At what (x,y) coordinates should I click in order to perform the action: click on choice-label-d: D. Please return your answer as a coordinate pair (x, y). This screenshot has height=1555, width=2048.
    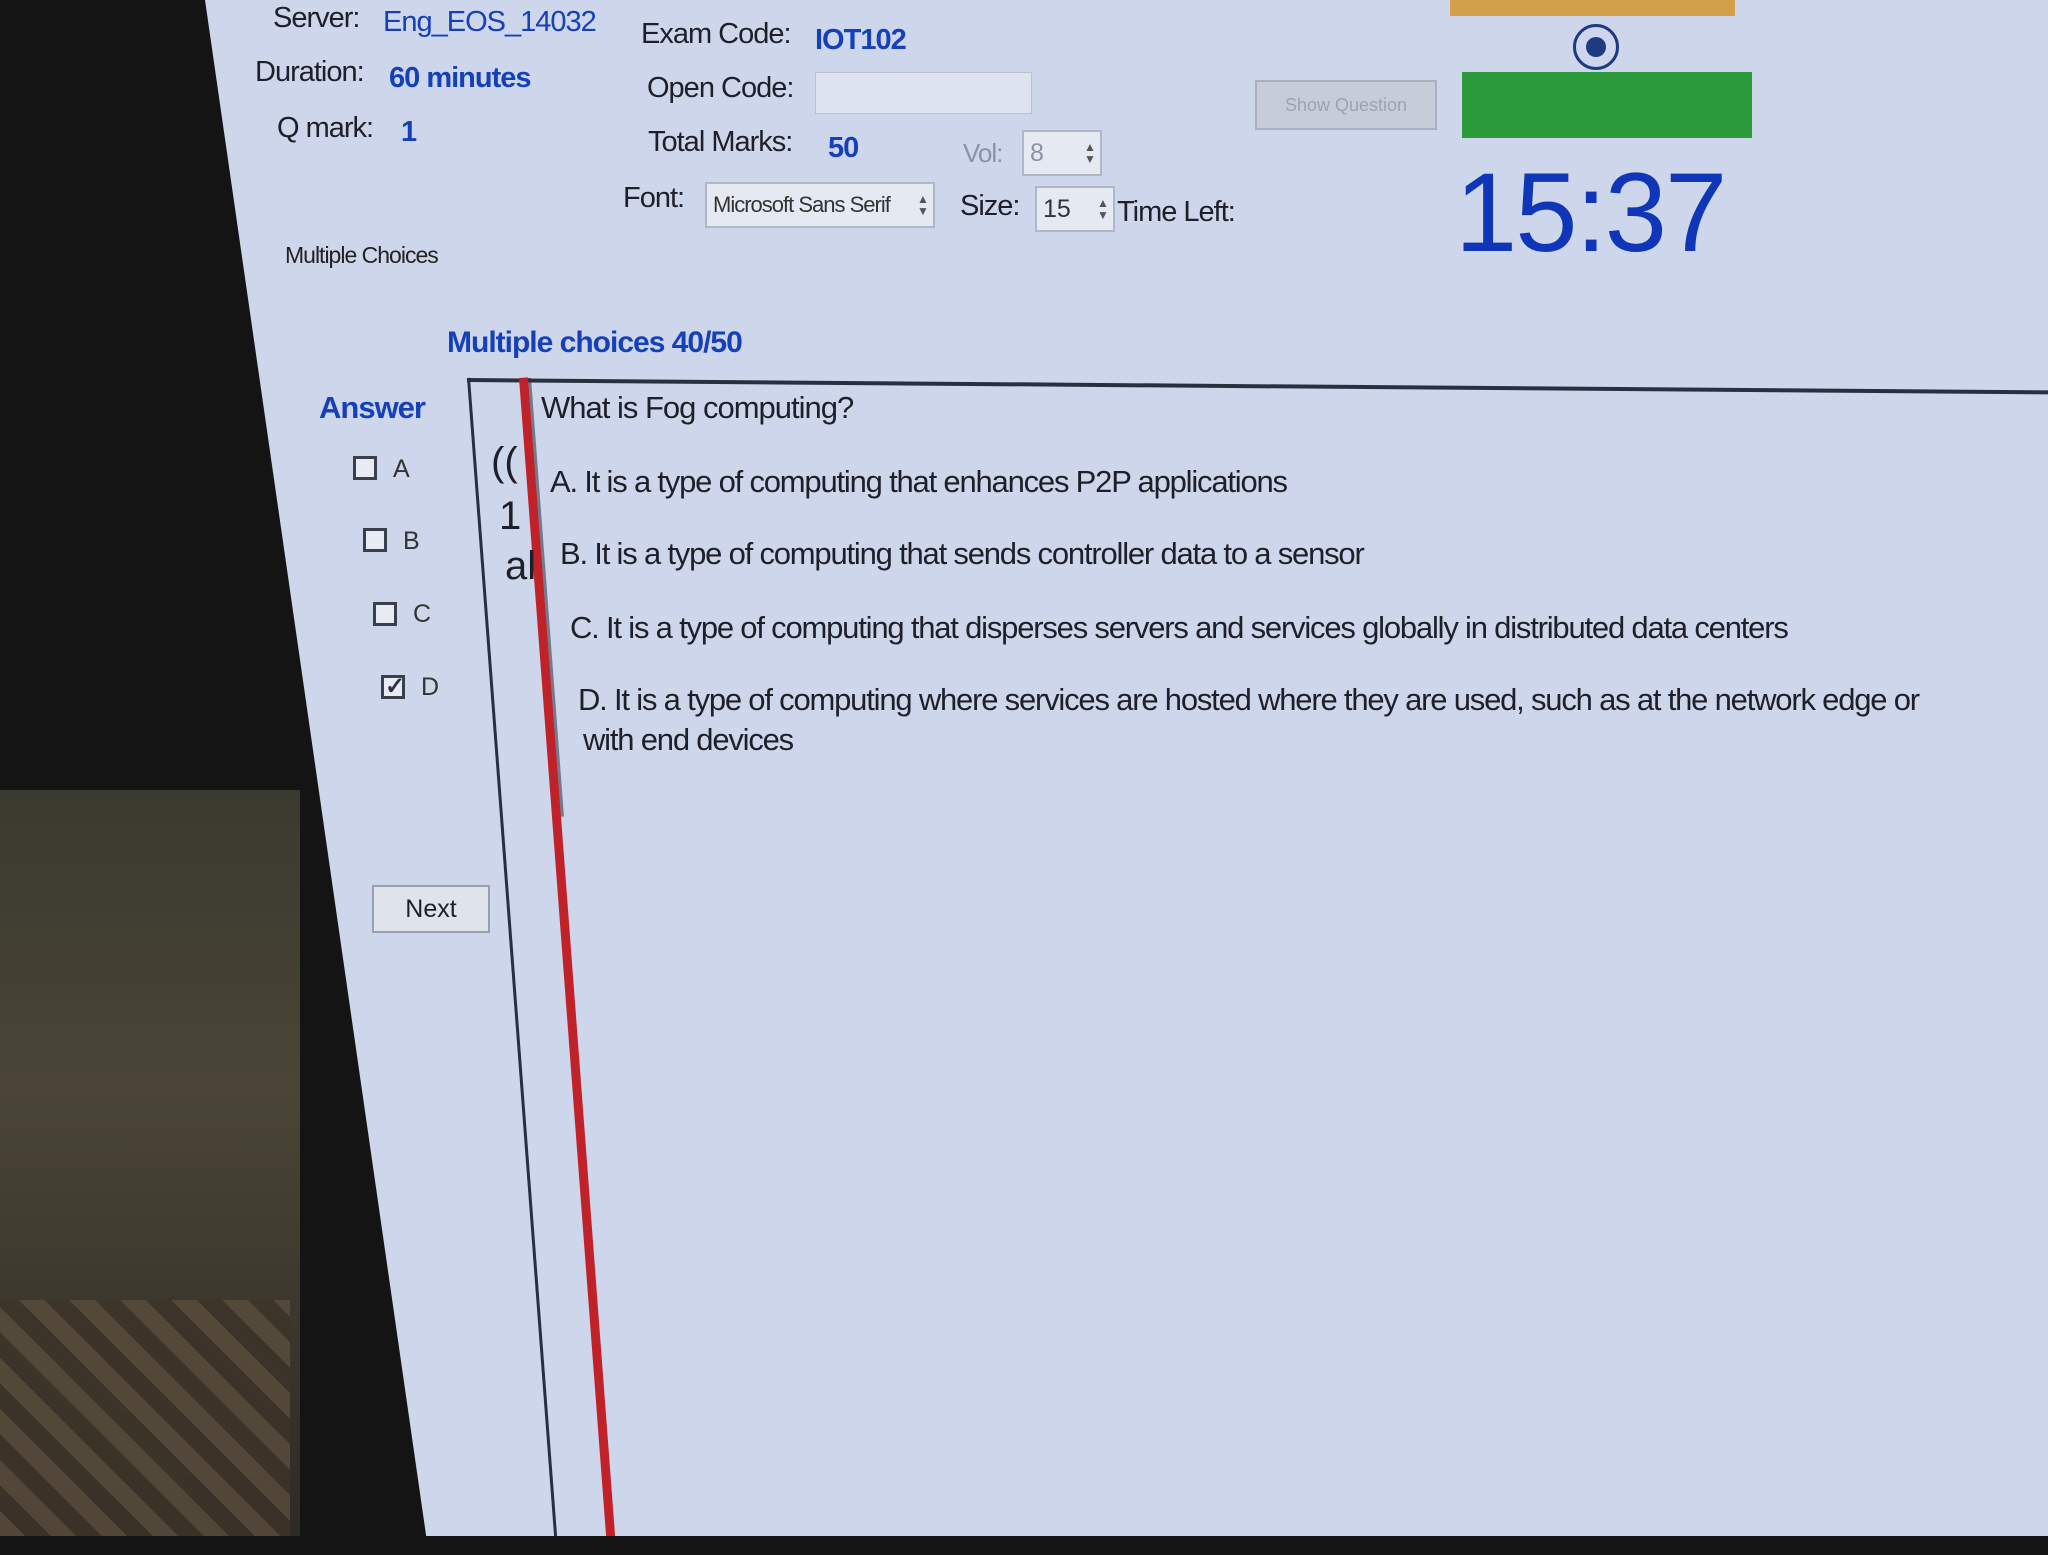
    Looking at the image, I should click on (430, 687).